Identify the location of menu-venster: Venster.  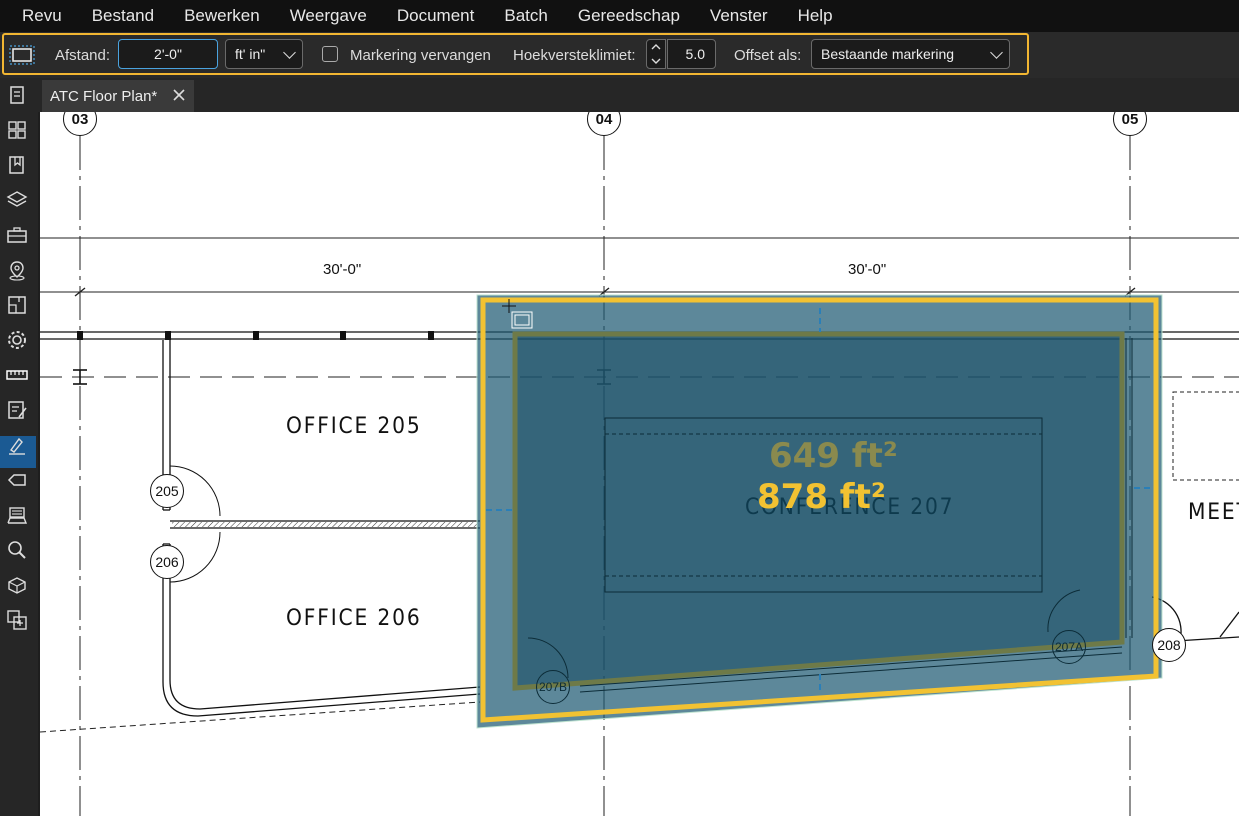
(739, 16).